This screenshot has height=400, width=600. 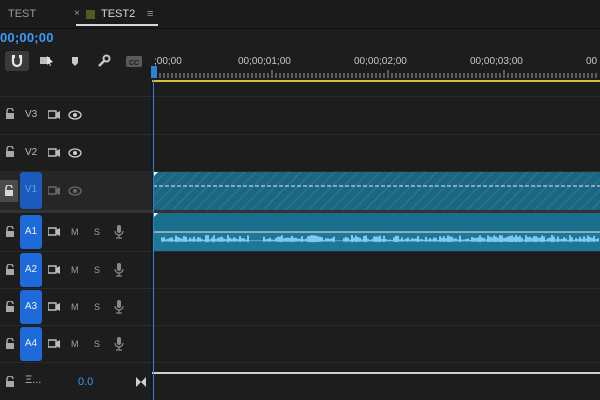 I want to click on track-header-v3: V3, so click(x=76, y=115).